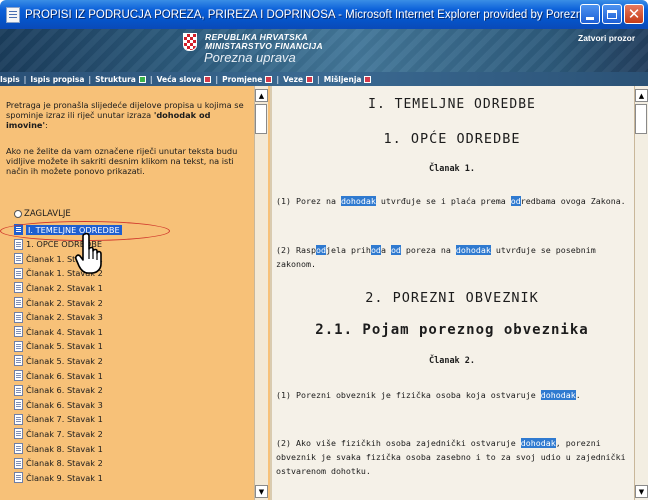  Describe the element at coordinates (308, 201) in the screenshot. I see `paragraph-text: (1) Porez na` at that location.